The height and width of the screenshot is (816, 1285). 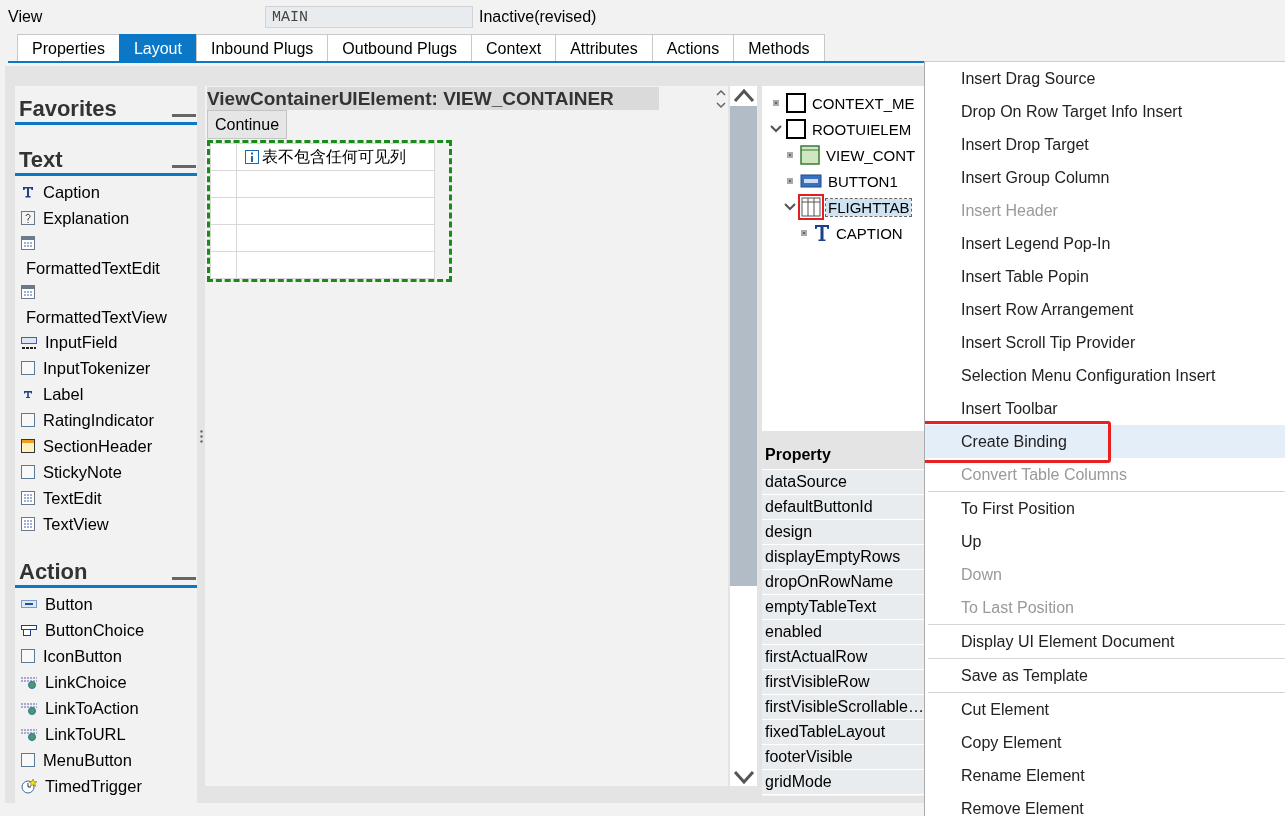 What do you see at coordinates (433, 98) in the screenshot?
I see `container-title: ViewContainerUIElement: VIEW_CONTAINER` at bounding box center [433, 98].